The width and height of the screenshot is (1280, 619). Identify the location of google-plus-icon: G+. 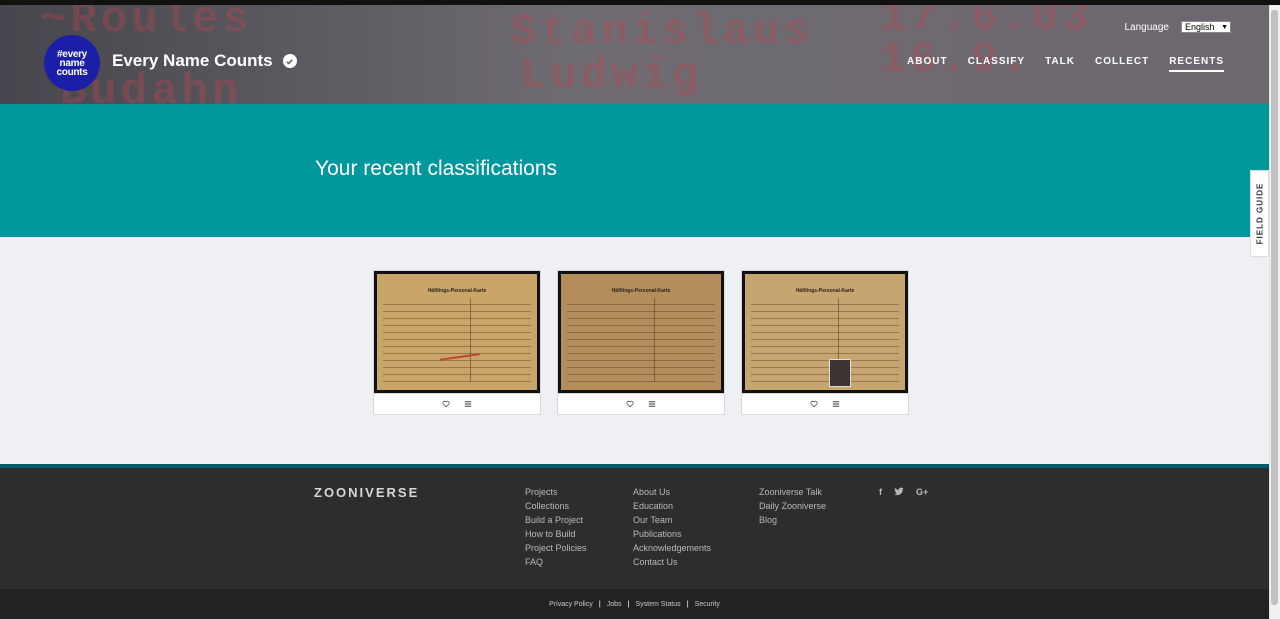
(922, 492).